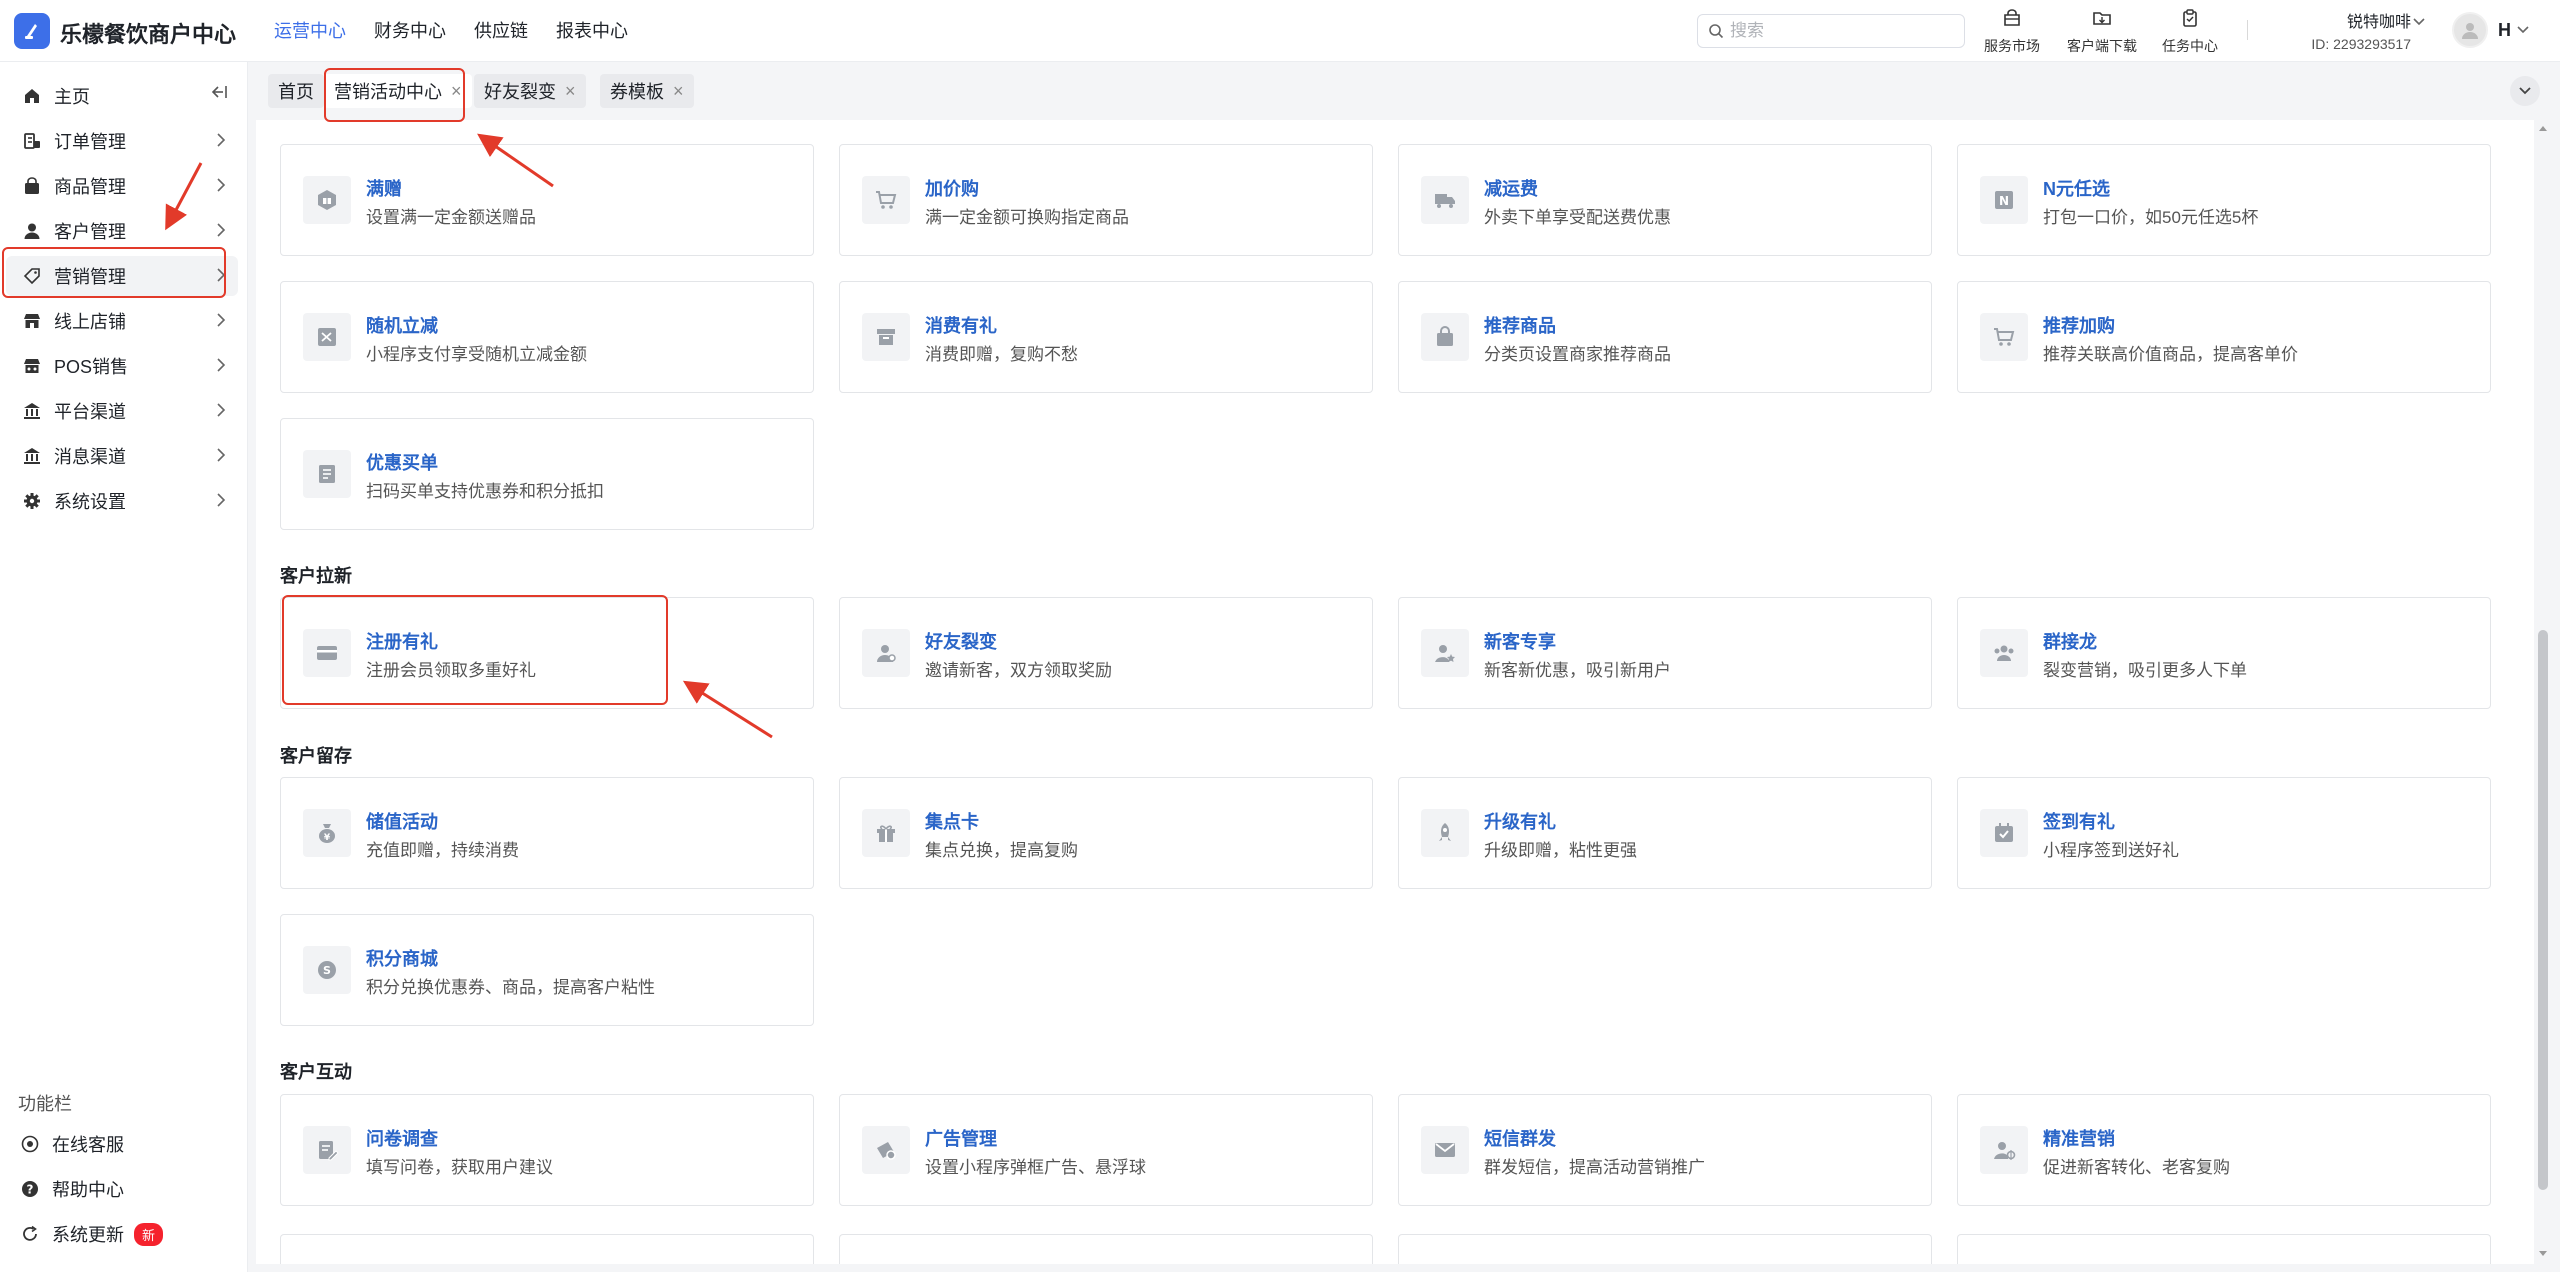 This screenshot has height=1272, width=2560. I want to click on card-group-chain: 群接龙 裂变营销，吸引更多人下单, so click(2224, 653).